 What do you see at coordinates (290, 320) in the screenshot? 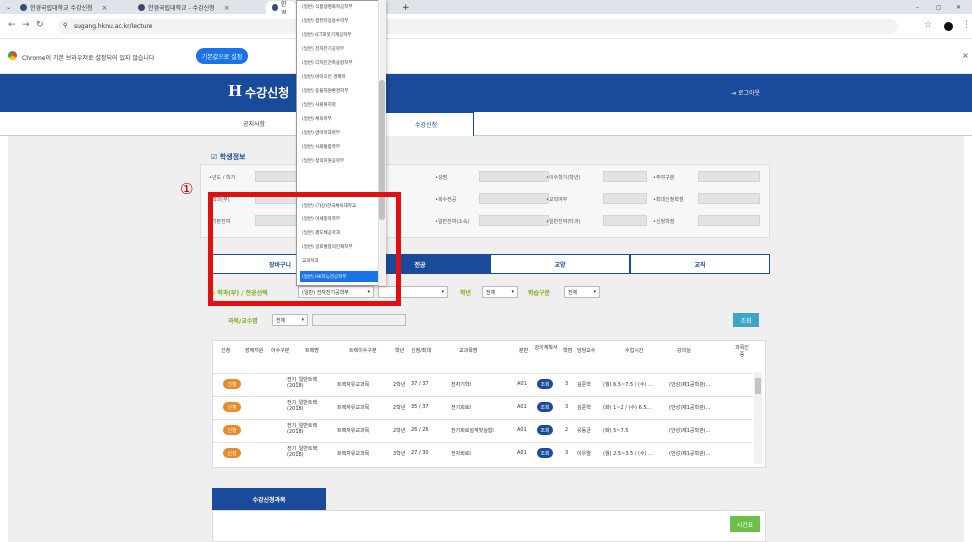
I see `prof-select: 전체 ▾` at bounding box center [290, 320].